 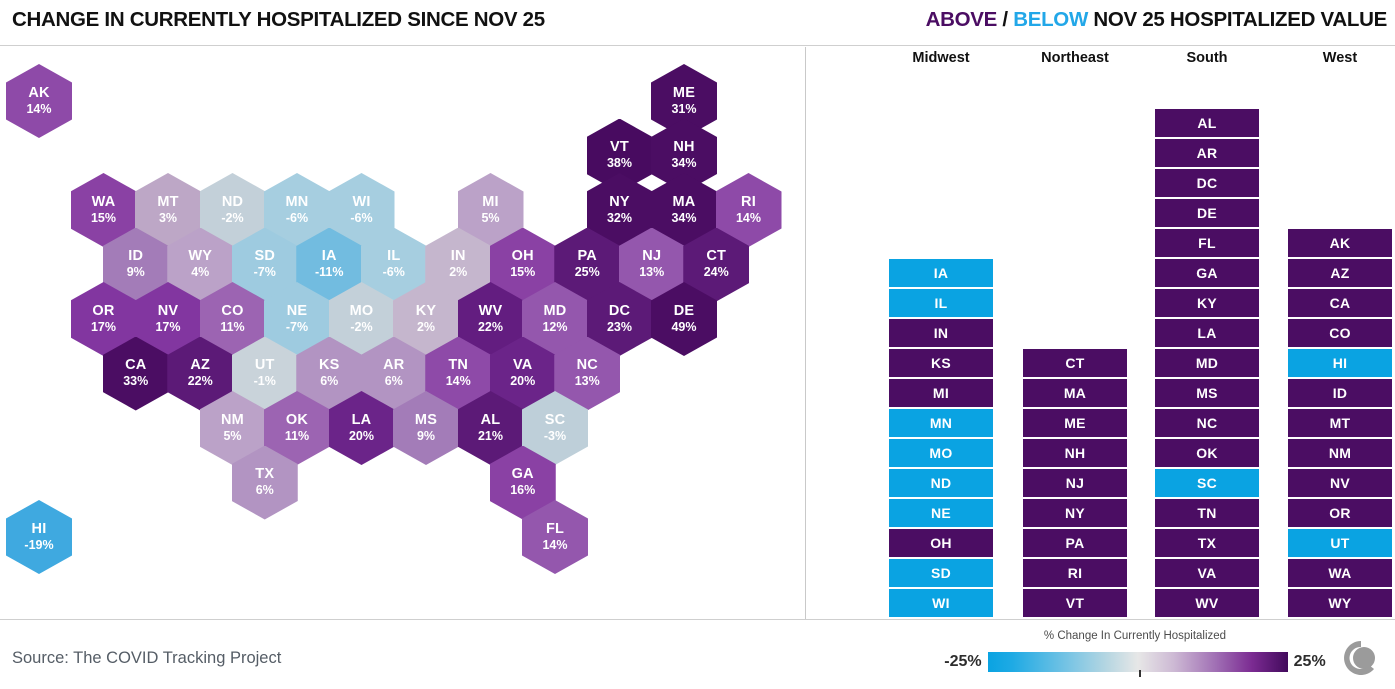 I want to click on state-chip-wa: WA, so click(x=1340, y=573).